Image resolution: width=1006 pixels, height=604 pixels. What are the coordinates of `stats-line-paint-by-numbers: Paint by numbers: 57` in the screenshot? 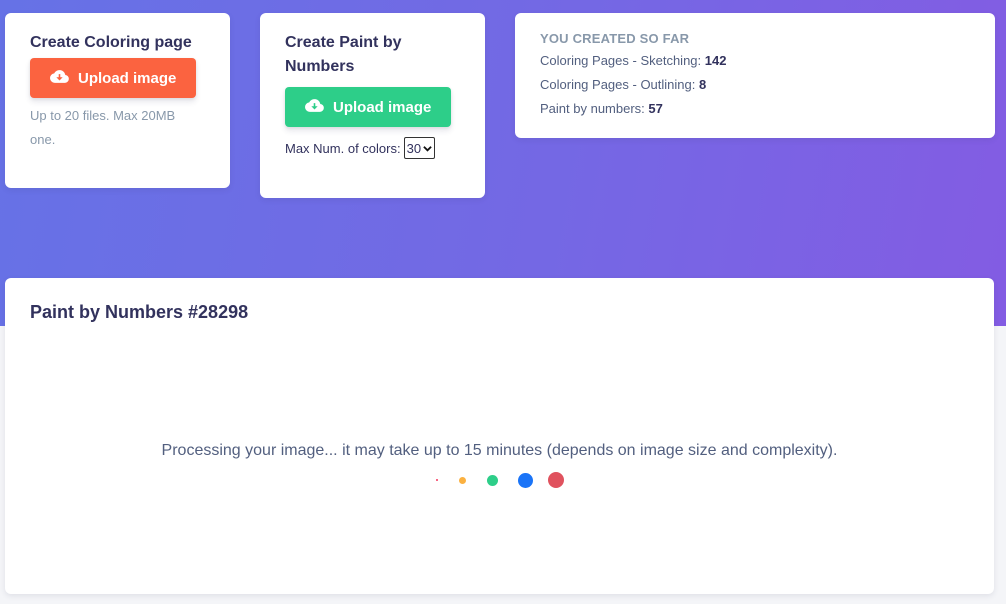 It's located at (755, 109).